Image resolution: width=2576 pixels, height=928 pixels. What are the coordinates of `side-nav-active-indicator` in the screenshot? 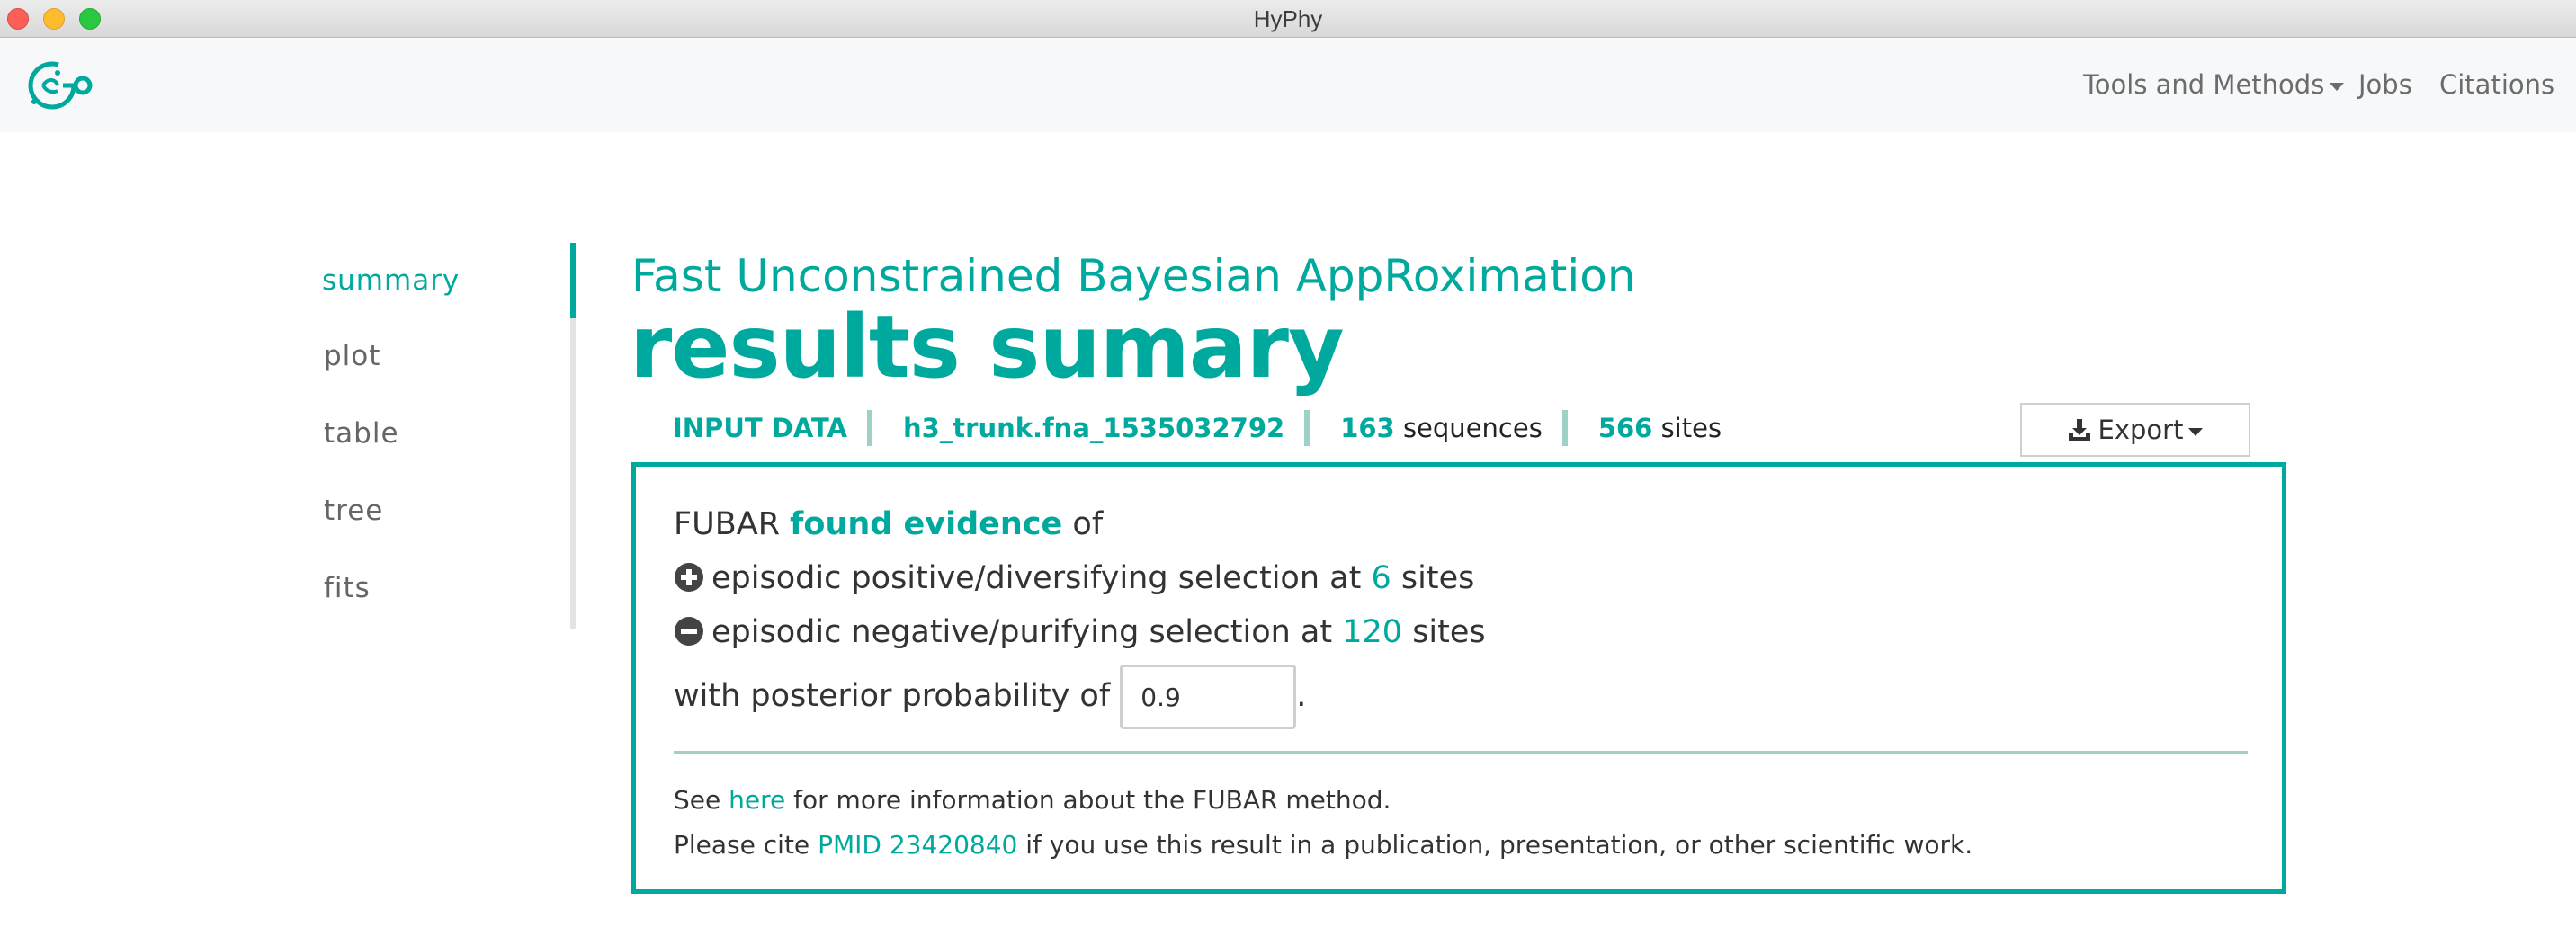 It's located at (573, 280).